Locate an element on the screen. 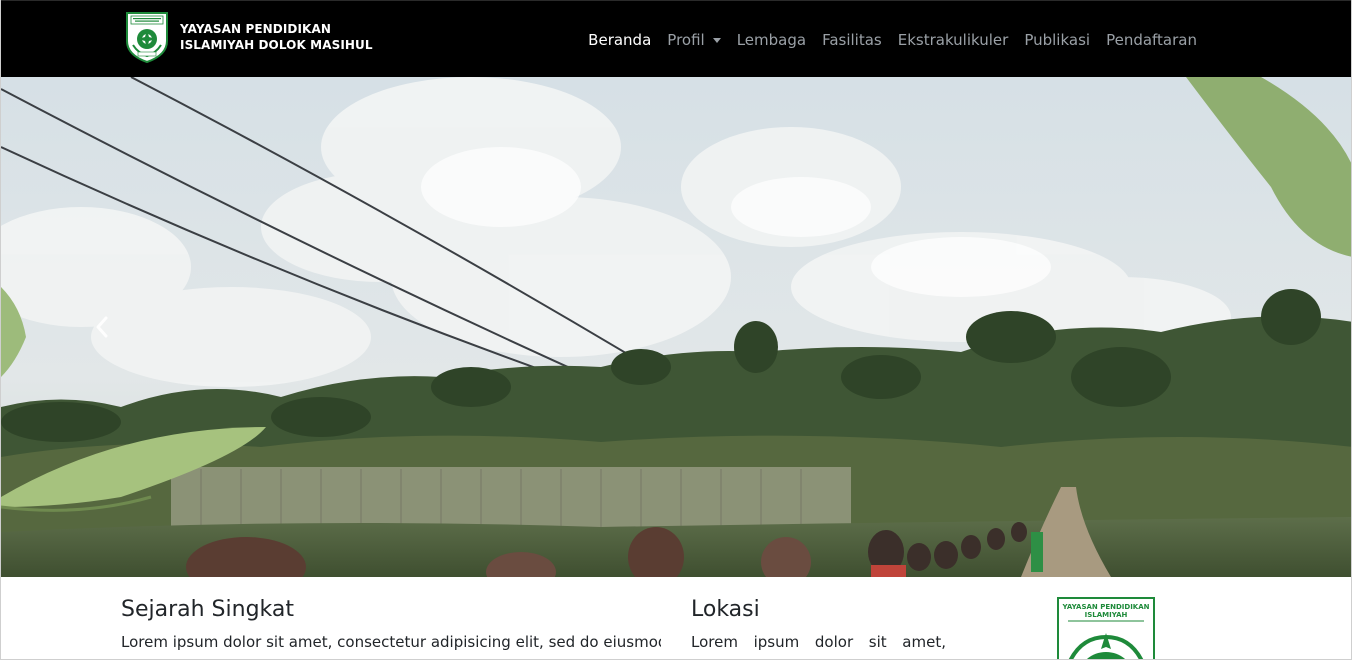  carousel-prev-button is located at coordinates (102, 327).